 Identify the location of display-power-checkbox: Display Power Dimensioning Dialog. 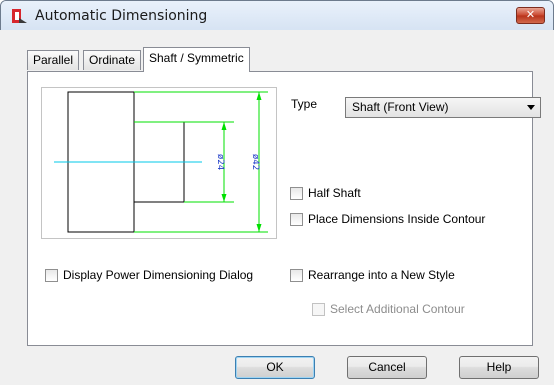
(149, 275).